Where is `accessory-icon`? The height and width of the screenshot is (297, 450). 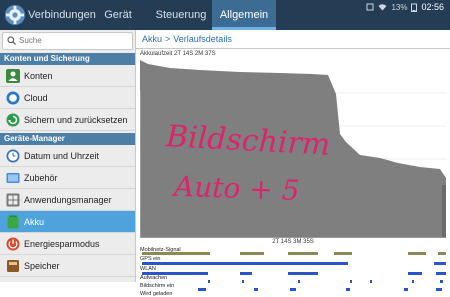
accessory-icon is located at coordinates (13, 178).